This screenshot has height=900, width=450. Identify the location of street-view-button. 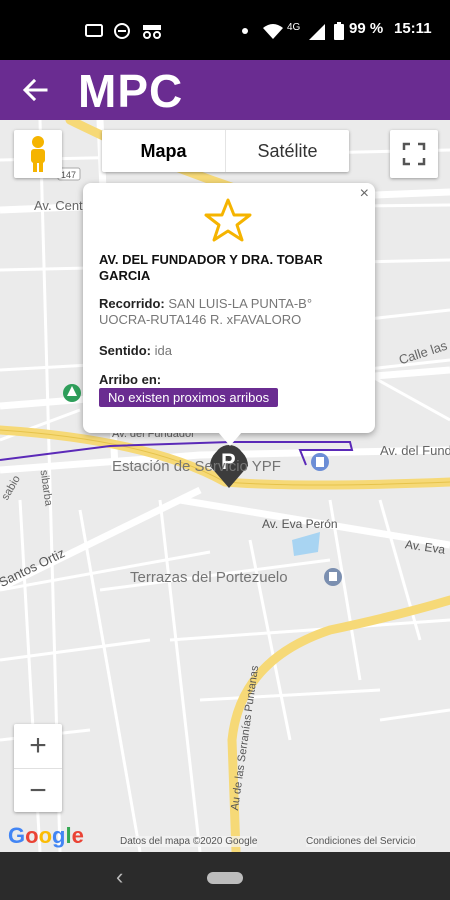
(38, 154).